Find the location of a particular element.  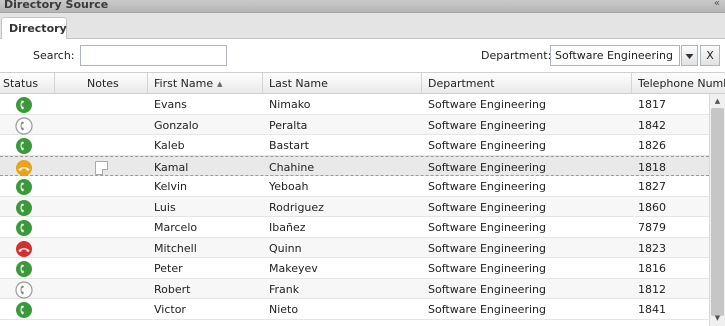

table-row: Gonzalo Peralta Software Engineering 1842 is located at coordinates (354, 124).